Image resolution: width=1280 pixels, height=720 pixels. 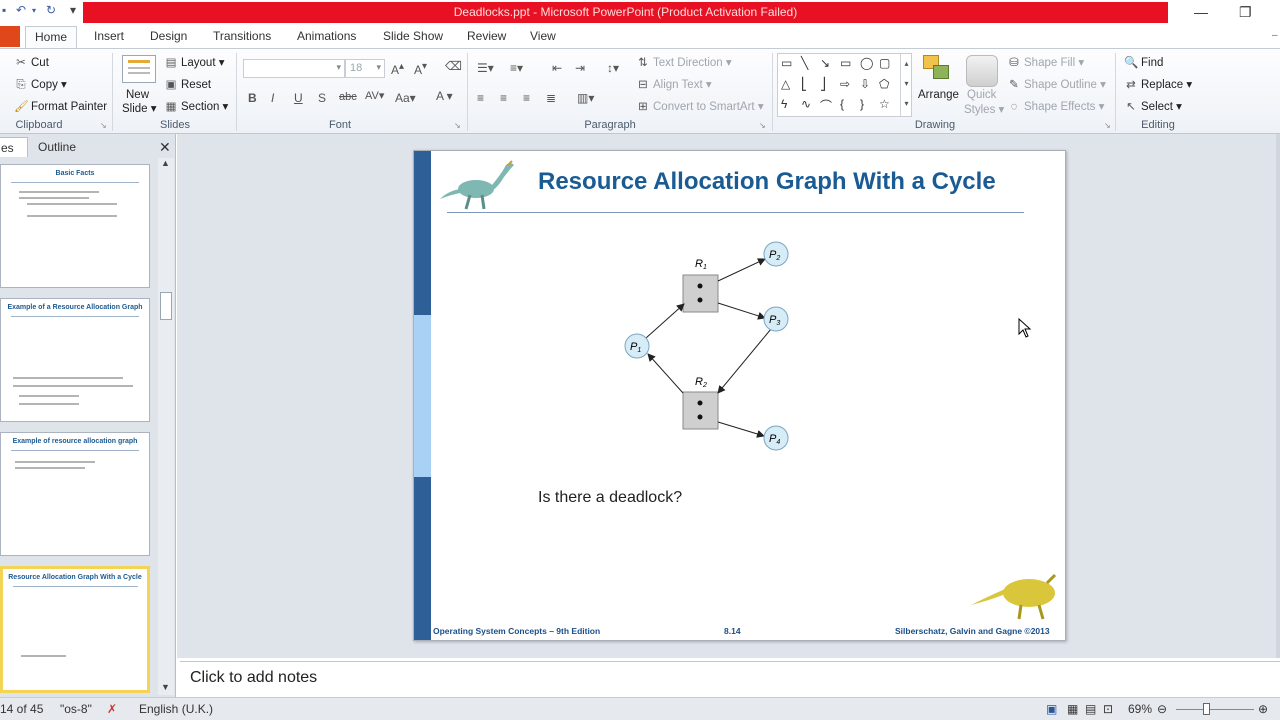 I want to click on align-right-icon: ≡, so click(x=526, y=98).